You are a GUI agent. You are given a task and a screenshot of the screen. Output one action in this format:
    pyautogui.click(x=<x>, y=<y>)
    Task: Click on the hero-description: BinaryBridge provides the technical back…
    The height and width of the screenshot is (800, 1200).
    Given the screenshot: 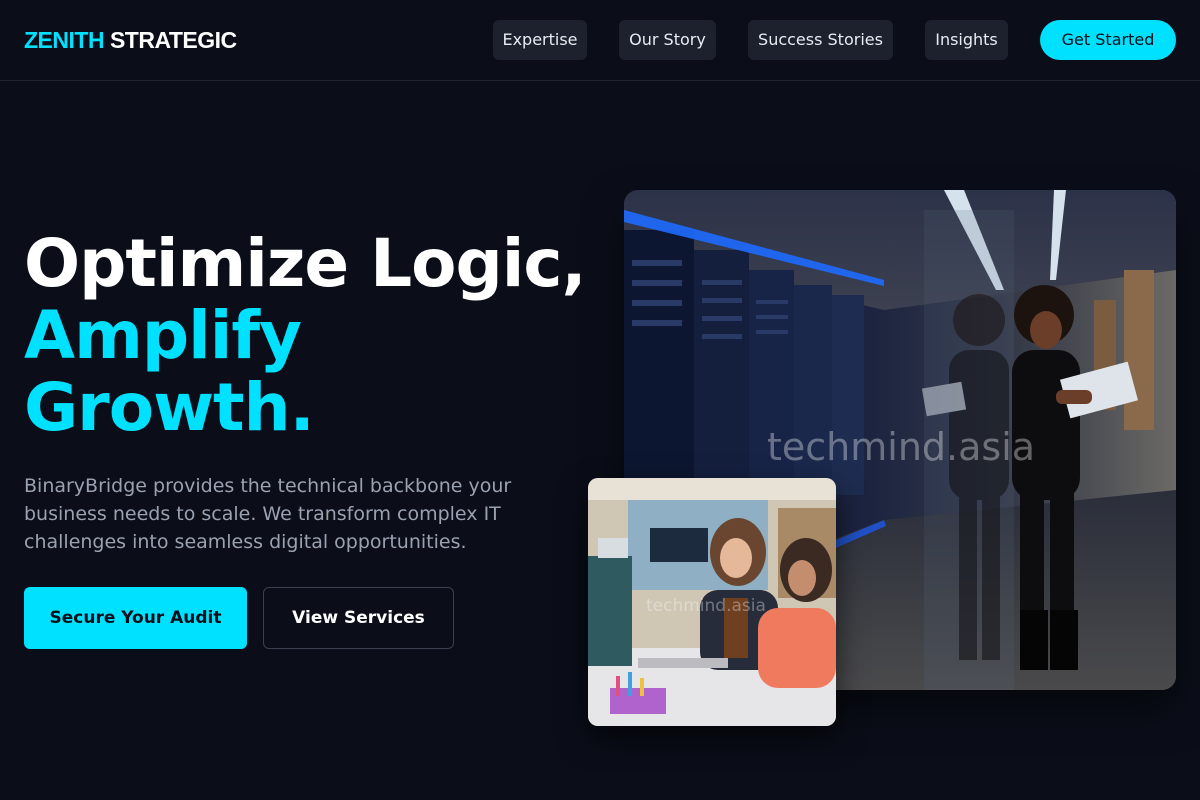 What is the action you would take?
    pyautogui.click(x=268, y=514)
    